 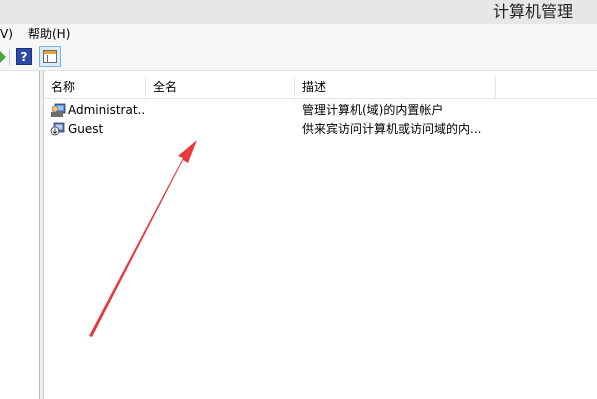 I want to click on red-arrow-icon, so click(x=143, y=238).